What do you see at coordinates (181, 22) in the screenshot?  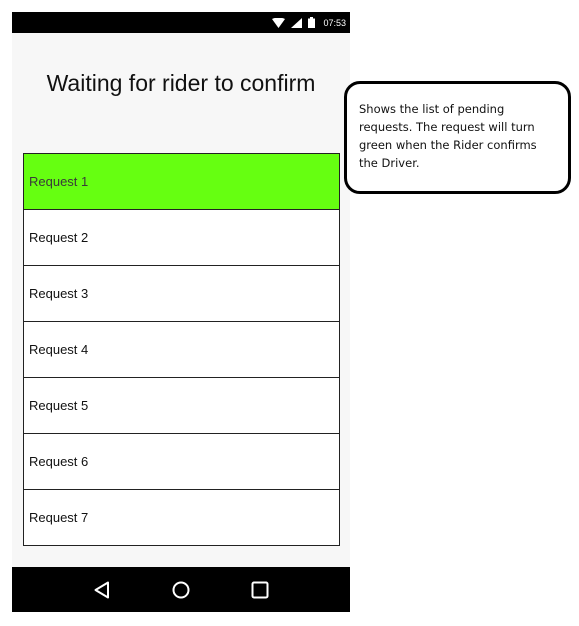 I see `status-bar: 07:53` at bounding box center [181, 22].